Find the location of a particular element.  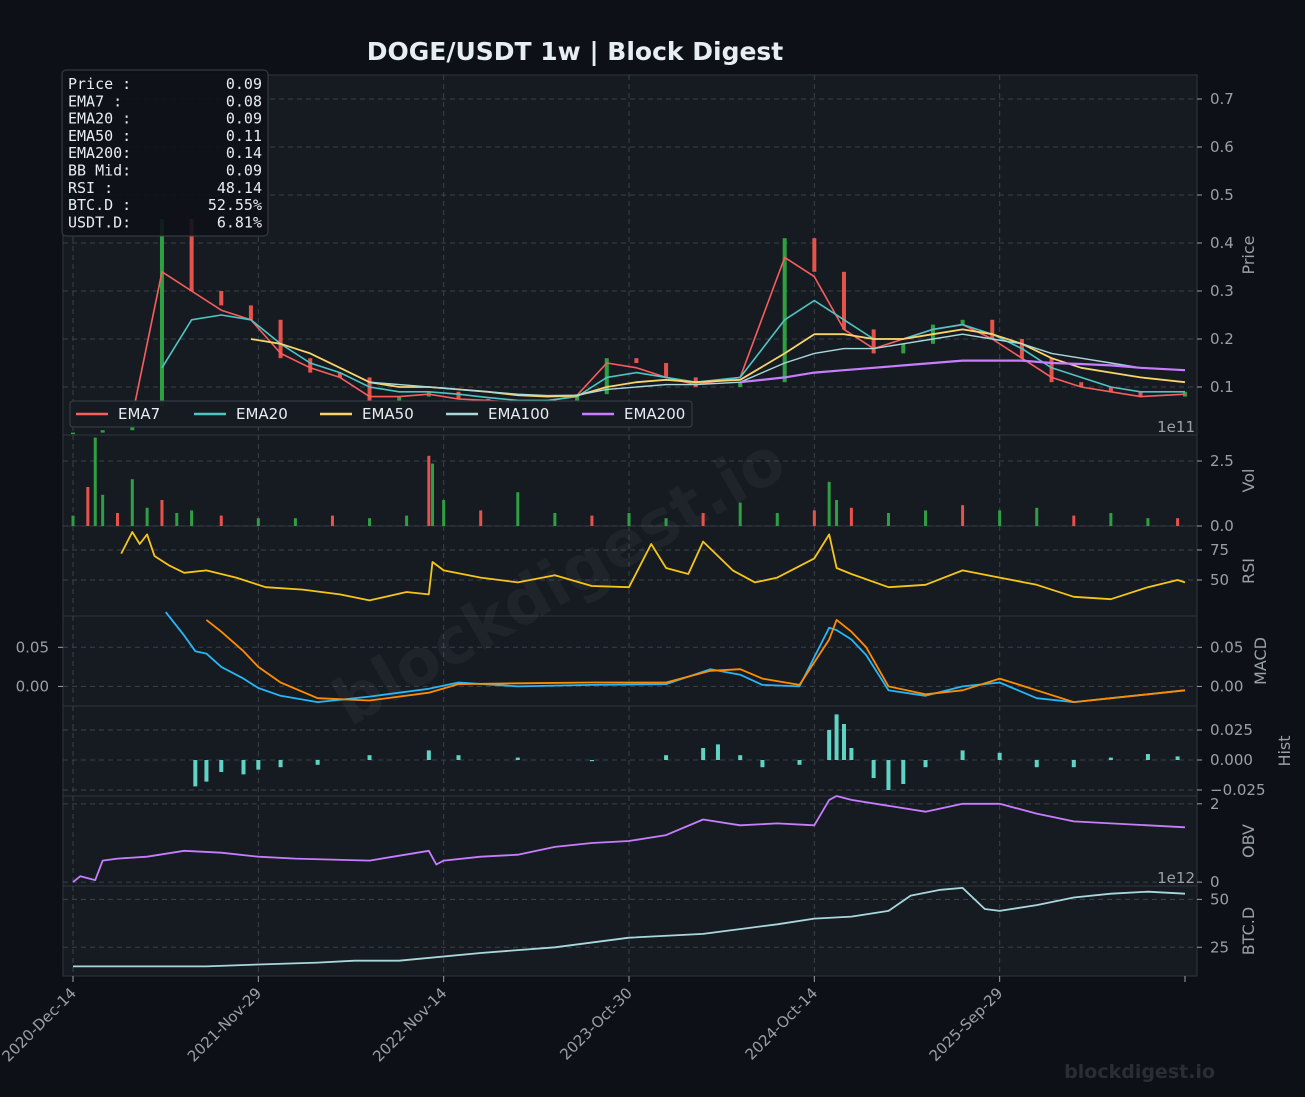

y-axis-label: MACD is located at coordinates (1260, 661).